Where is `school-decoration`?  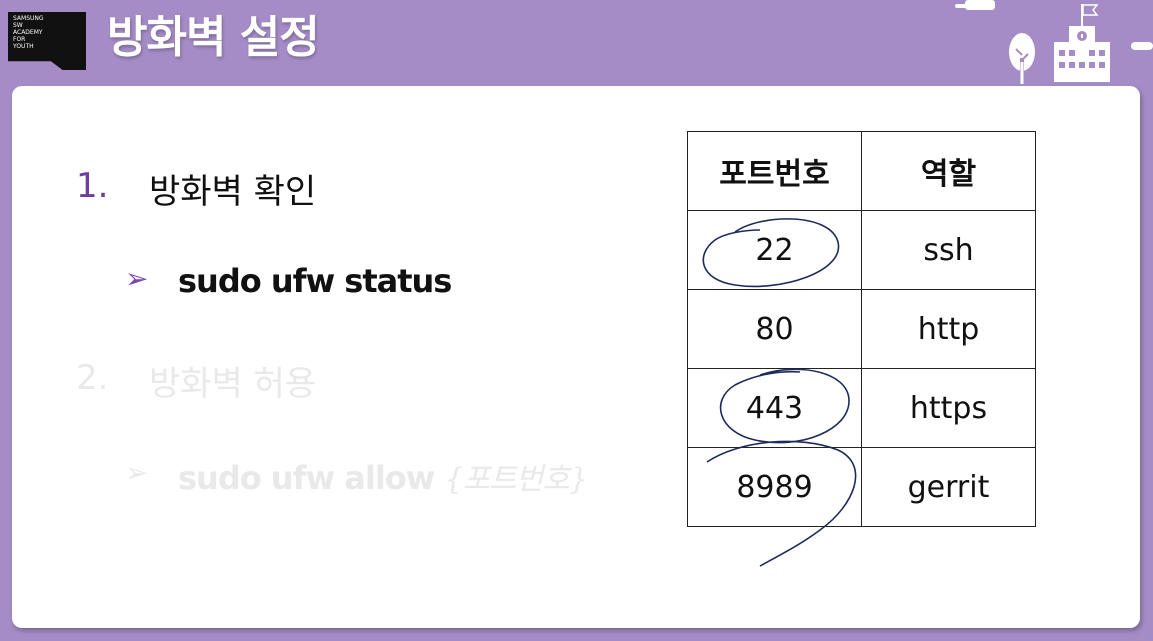
school-decoration is located at coordinates (1054, 42).